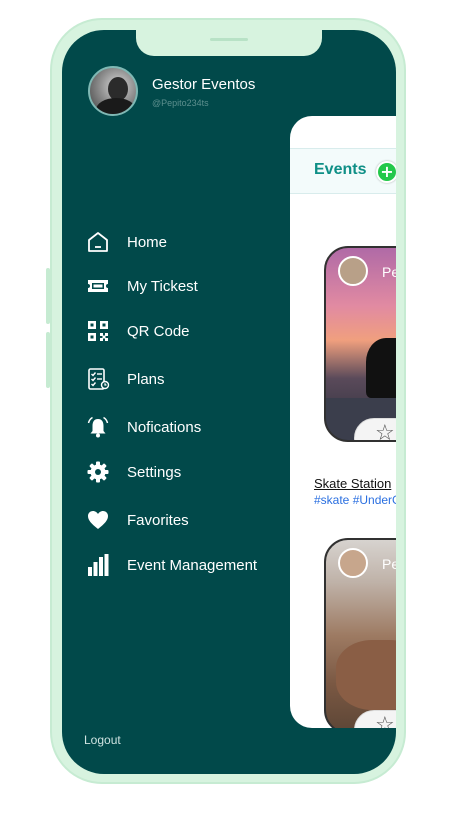  Describe the element at coordinates (98, 427) in the screenshot. I see `alarm-bell-icon` at that location.